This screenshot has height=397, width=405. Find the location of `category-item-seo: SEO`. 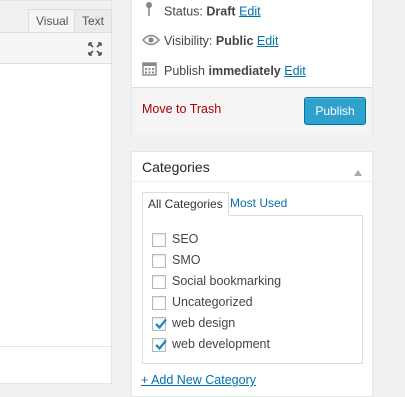

category-item-seo: SEO is located at coordinates (175, 239).